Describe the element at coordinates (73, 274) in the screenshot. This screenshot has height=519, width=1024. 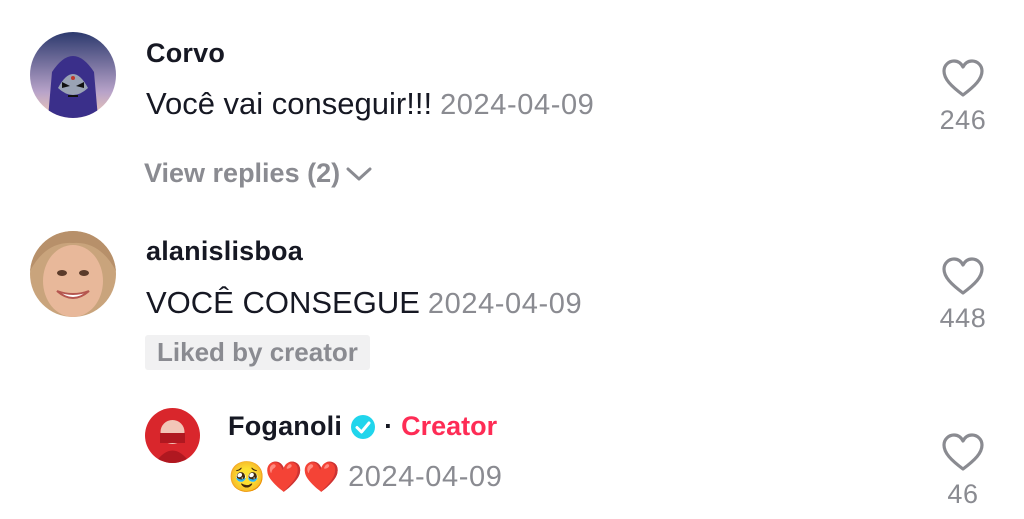
I see `avatar-alanislisboa` at that location.